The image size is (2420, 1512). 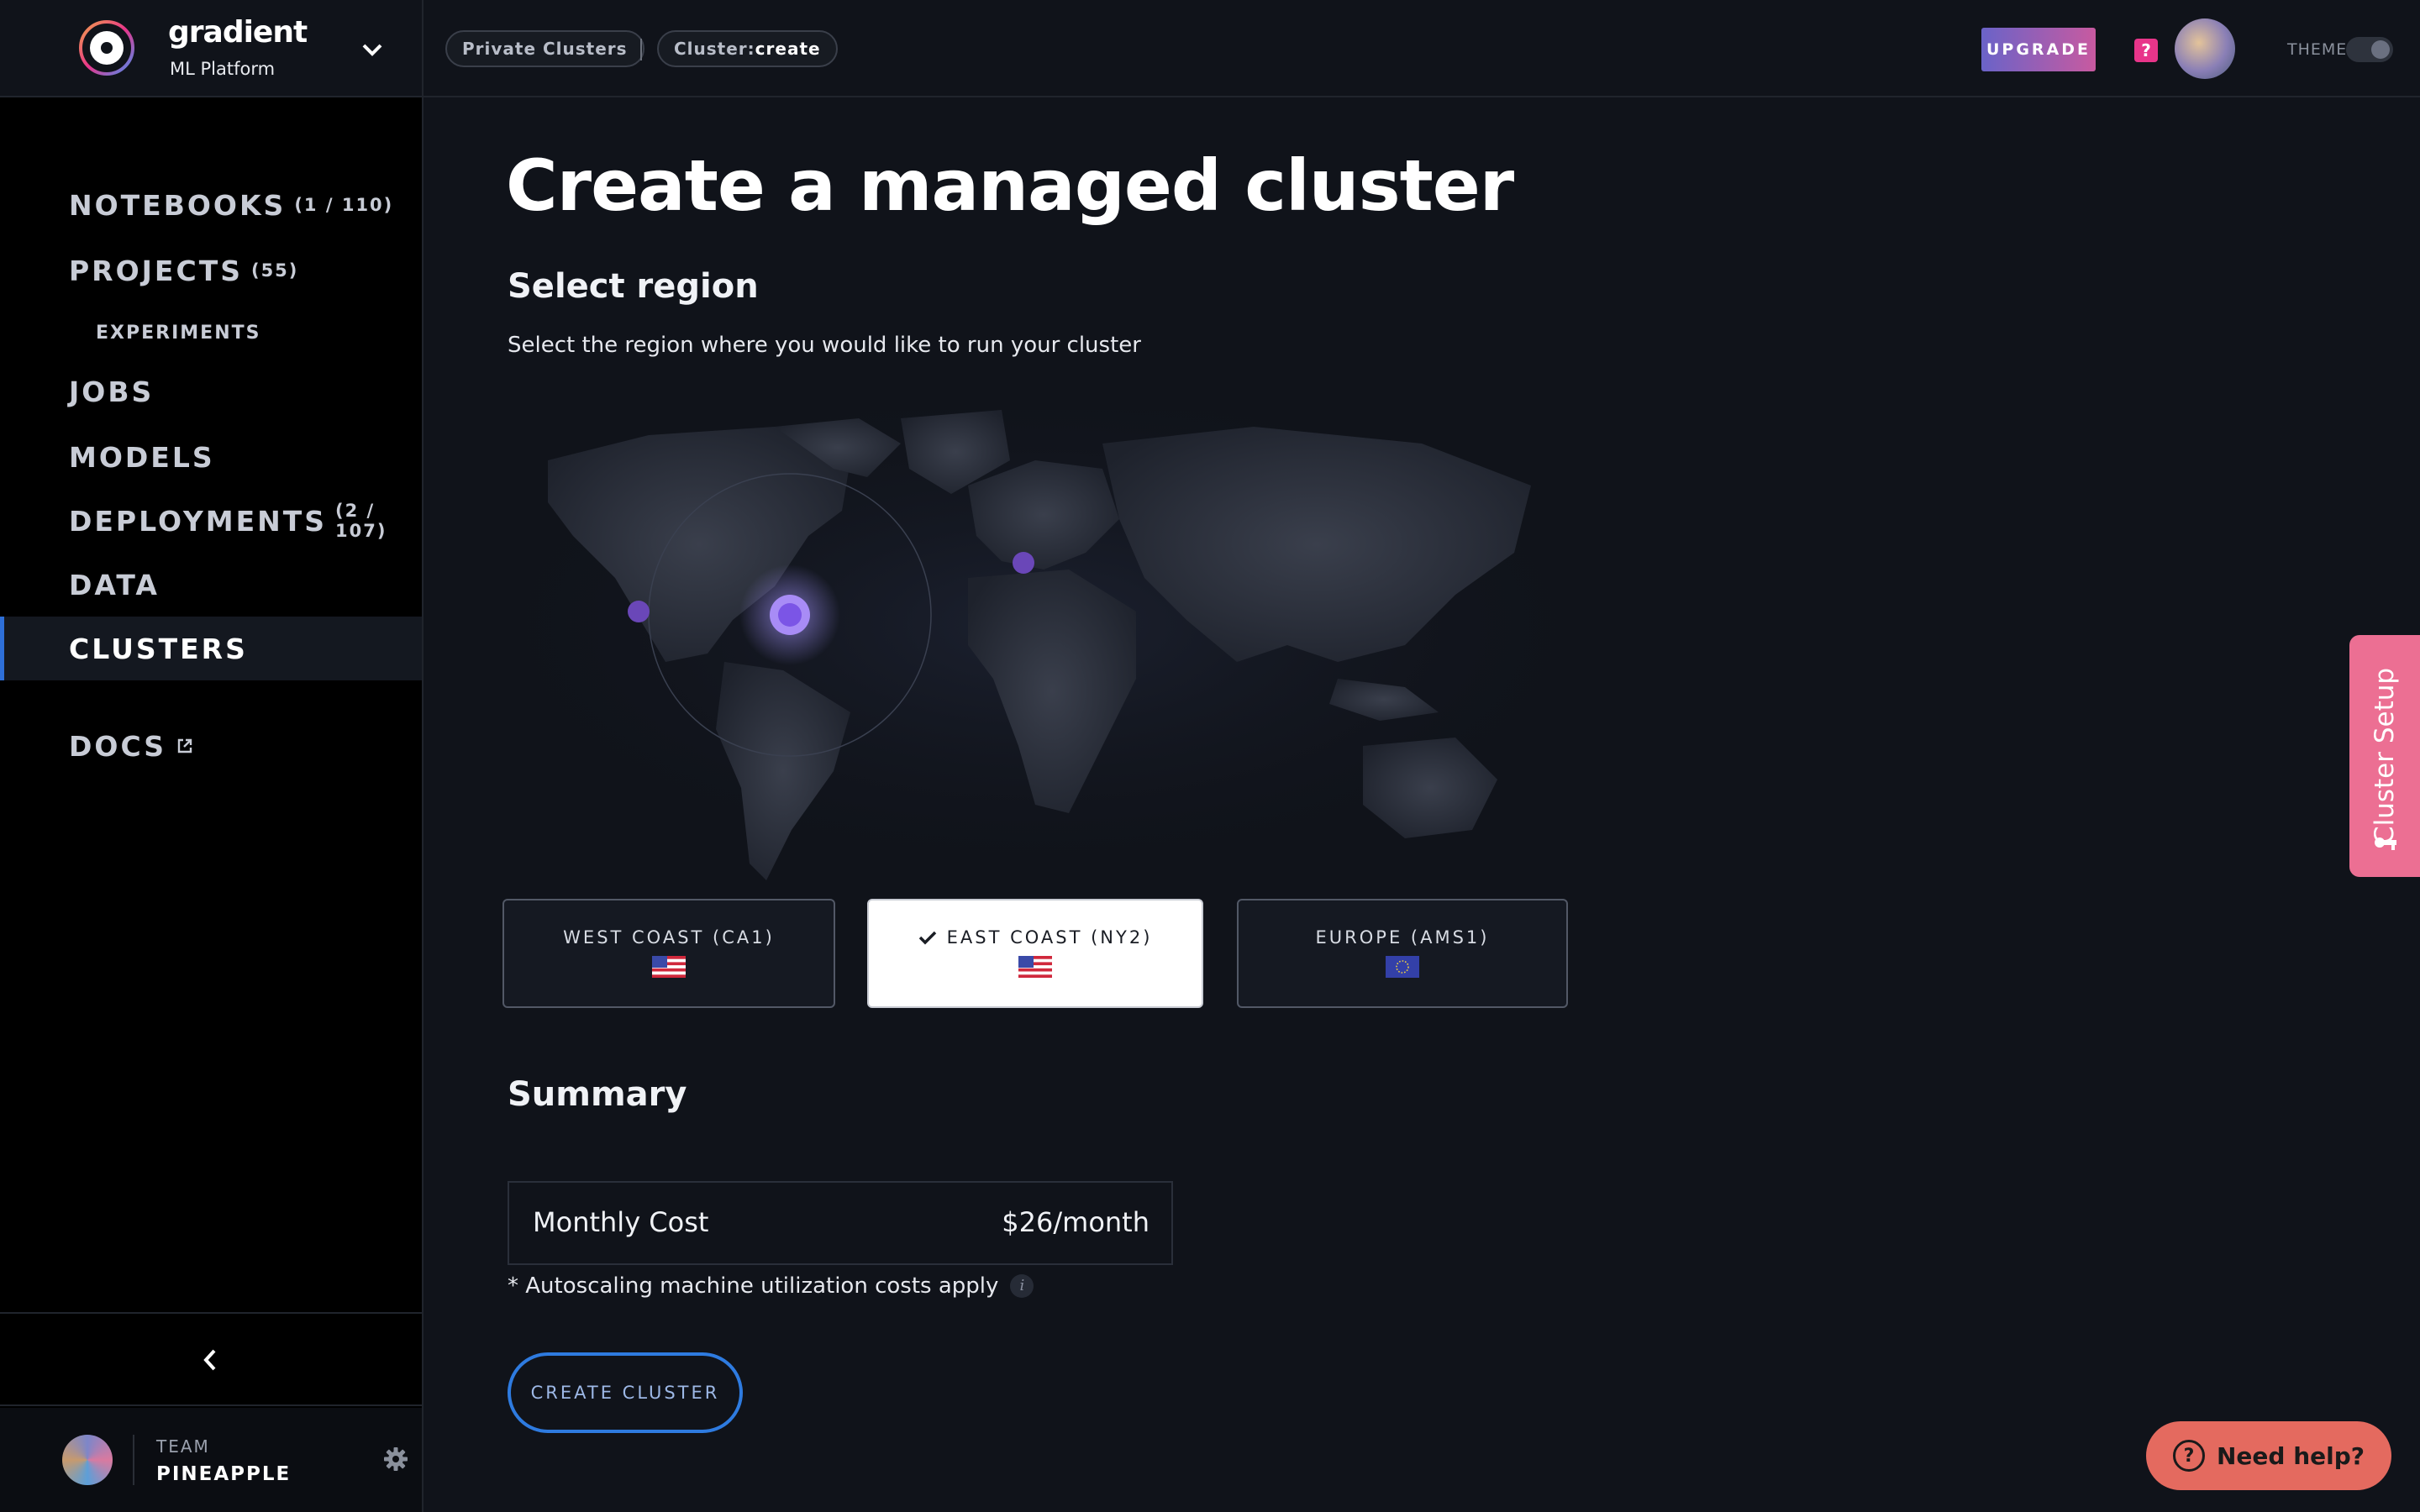 What do you see at coordinates (158, 648) in the screenshot?
I see `sidebar-item-label: CLUSTERS` at bounding box center [158, 648].